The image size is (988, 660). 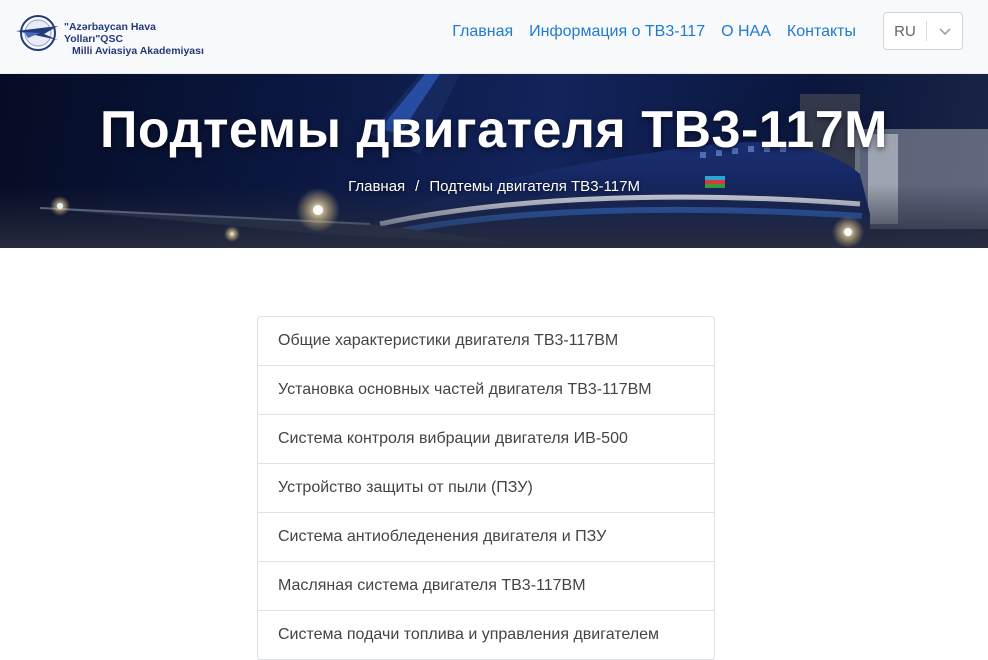 I want to click on list-item: Система антиобледенения двигателя и ПЗУ, so click(x=486, y=537).